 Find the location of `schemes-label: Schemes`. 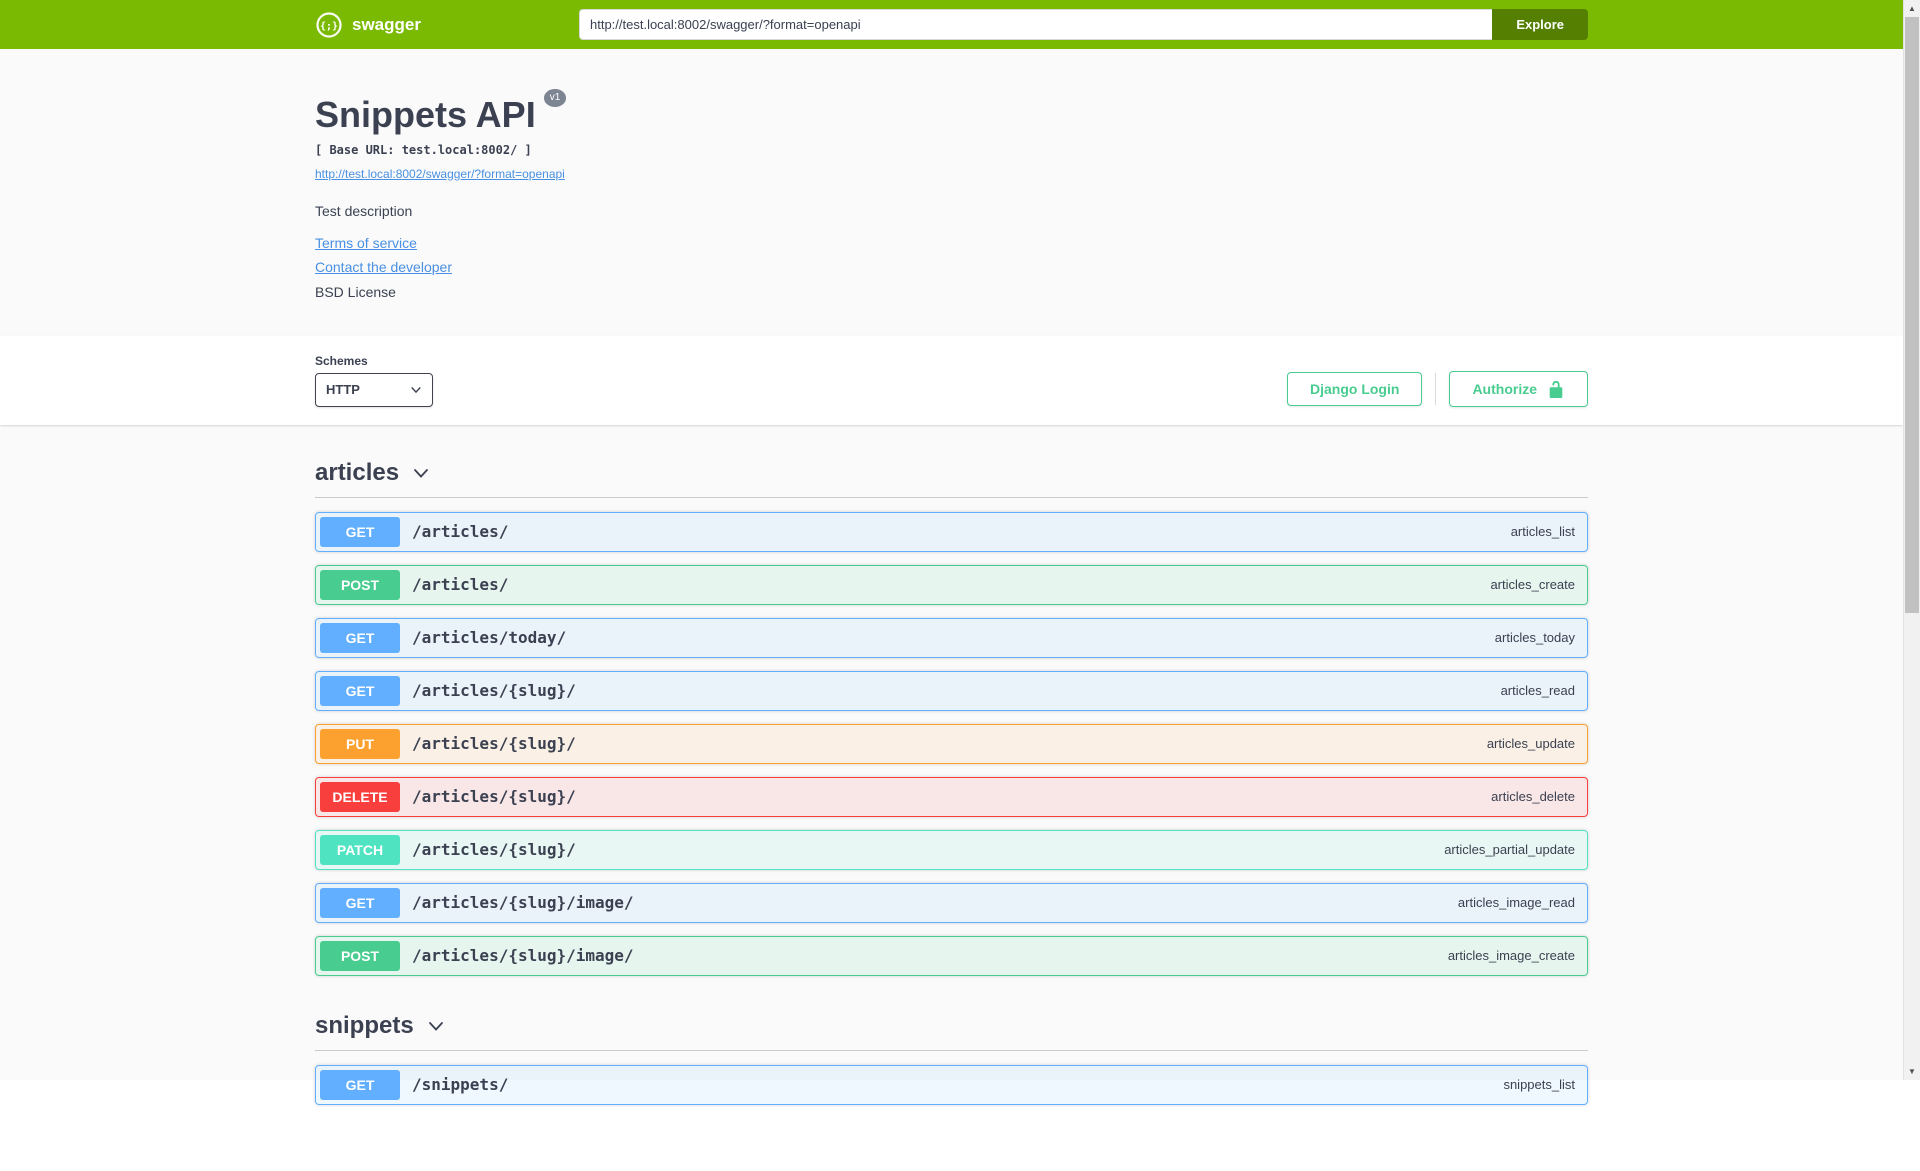

schemes-label: Schemes is located at coordinates (341, 360).